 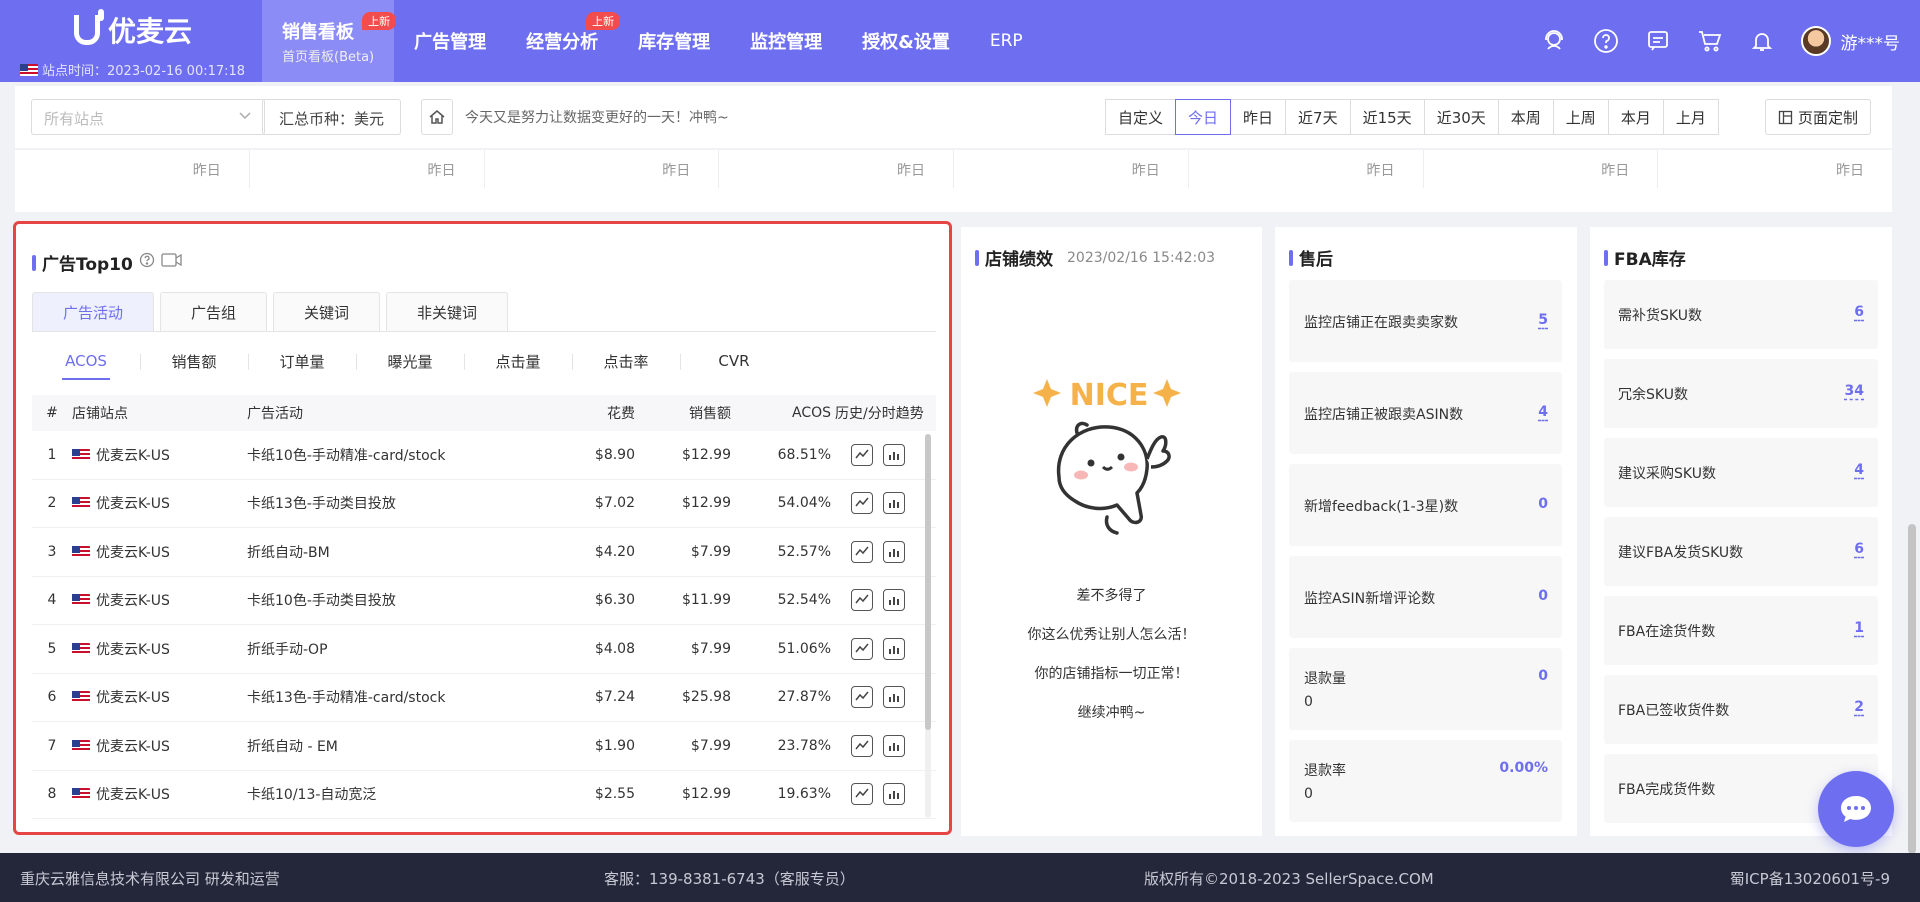 What do you see at coordinates (172, 262) in the screenshot?
I see `video-icon` at bounding box center [172, 262].